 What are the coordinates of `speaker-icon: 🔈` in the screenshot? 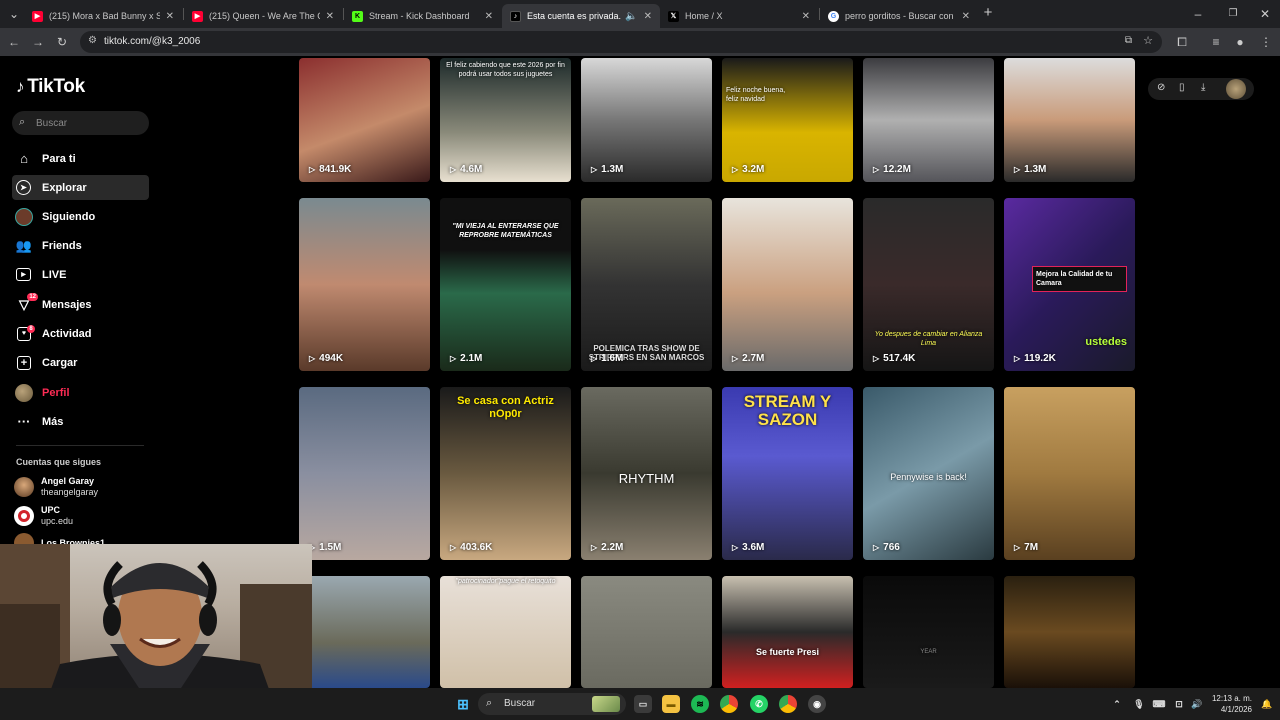 It's located at (631, 16).